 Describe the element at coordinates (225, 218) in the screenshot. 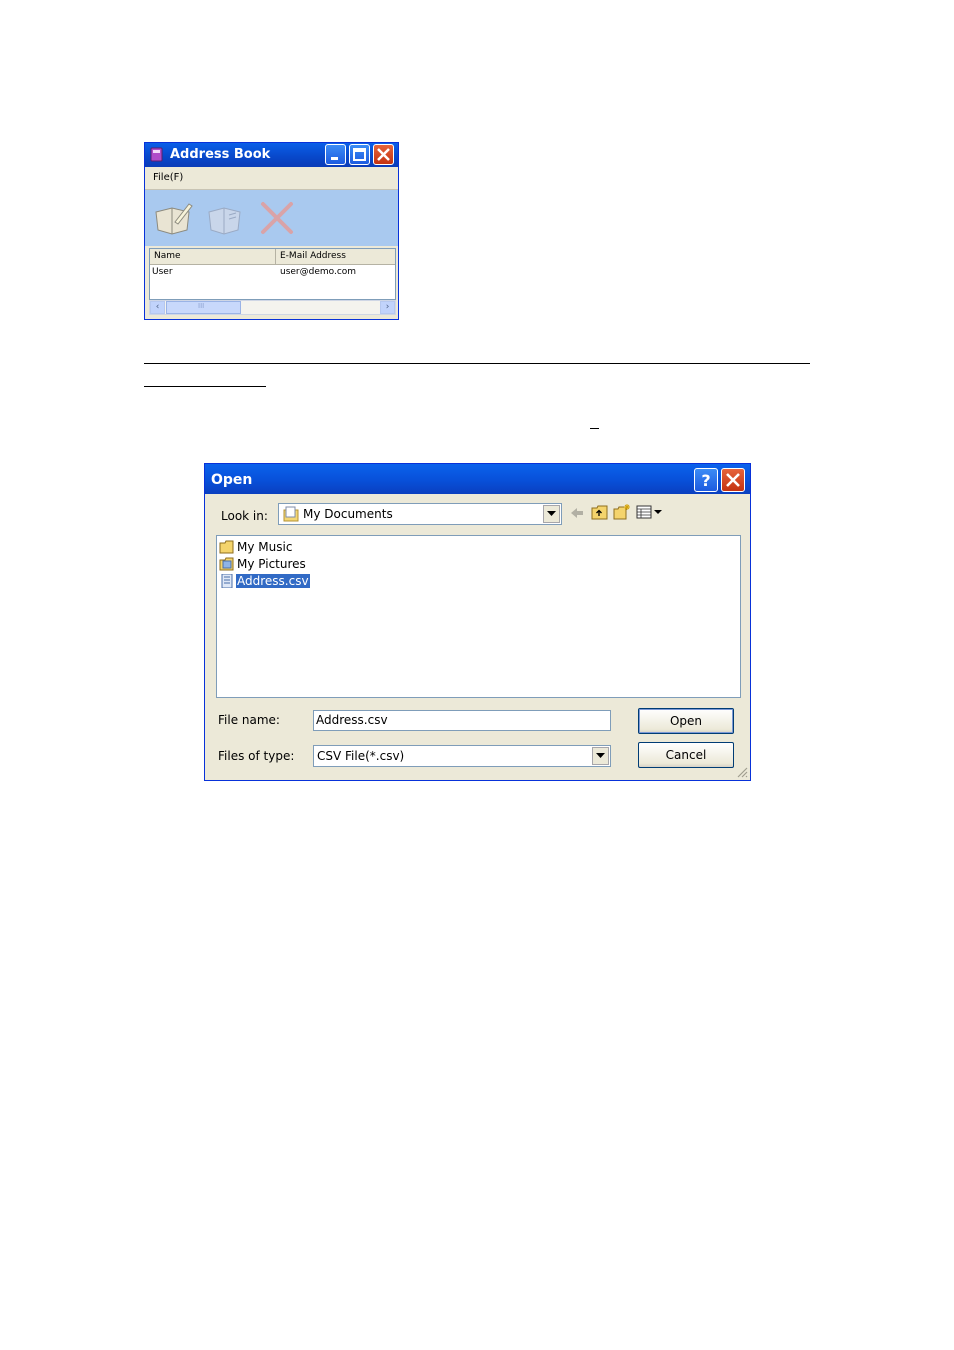

I see `edit-contact-icon` at that location.